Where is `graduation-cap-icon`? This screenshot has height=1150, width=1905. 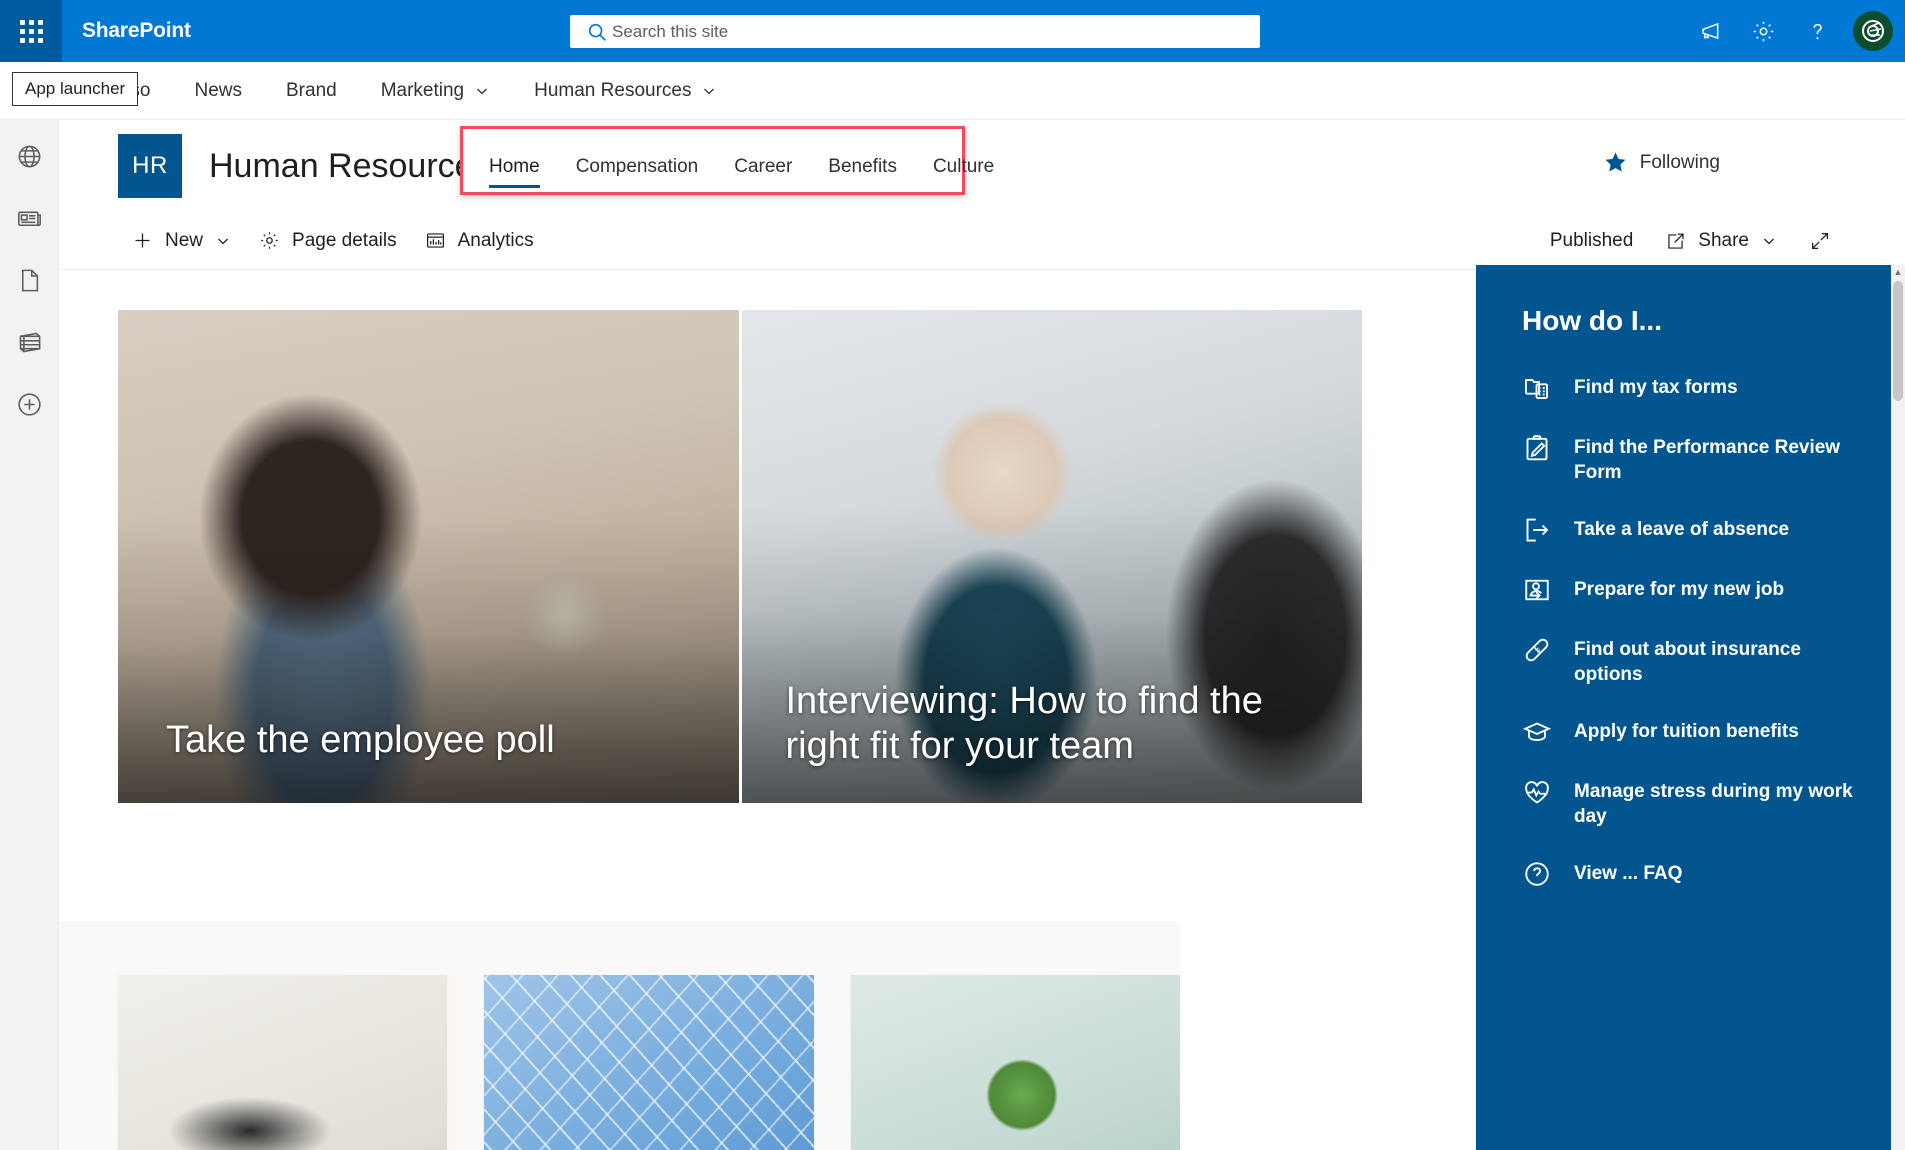
graduation-cap-icon is located at coordinates (1537, 732).